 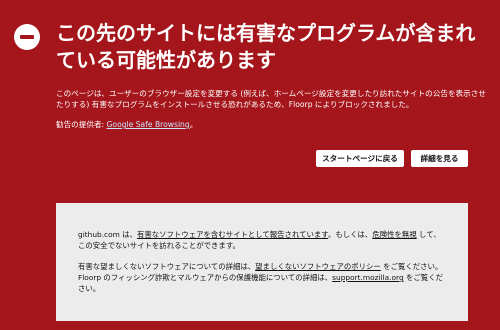 I want to click on details-p2-text-1: 有害な望ましくないソフトウェアについての詳細は、, so click(x=167, y=266).